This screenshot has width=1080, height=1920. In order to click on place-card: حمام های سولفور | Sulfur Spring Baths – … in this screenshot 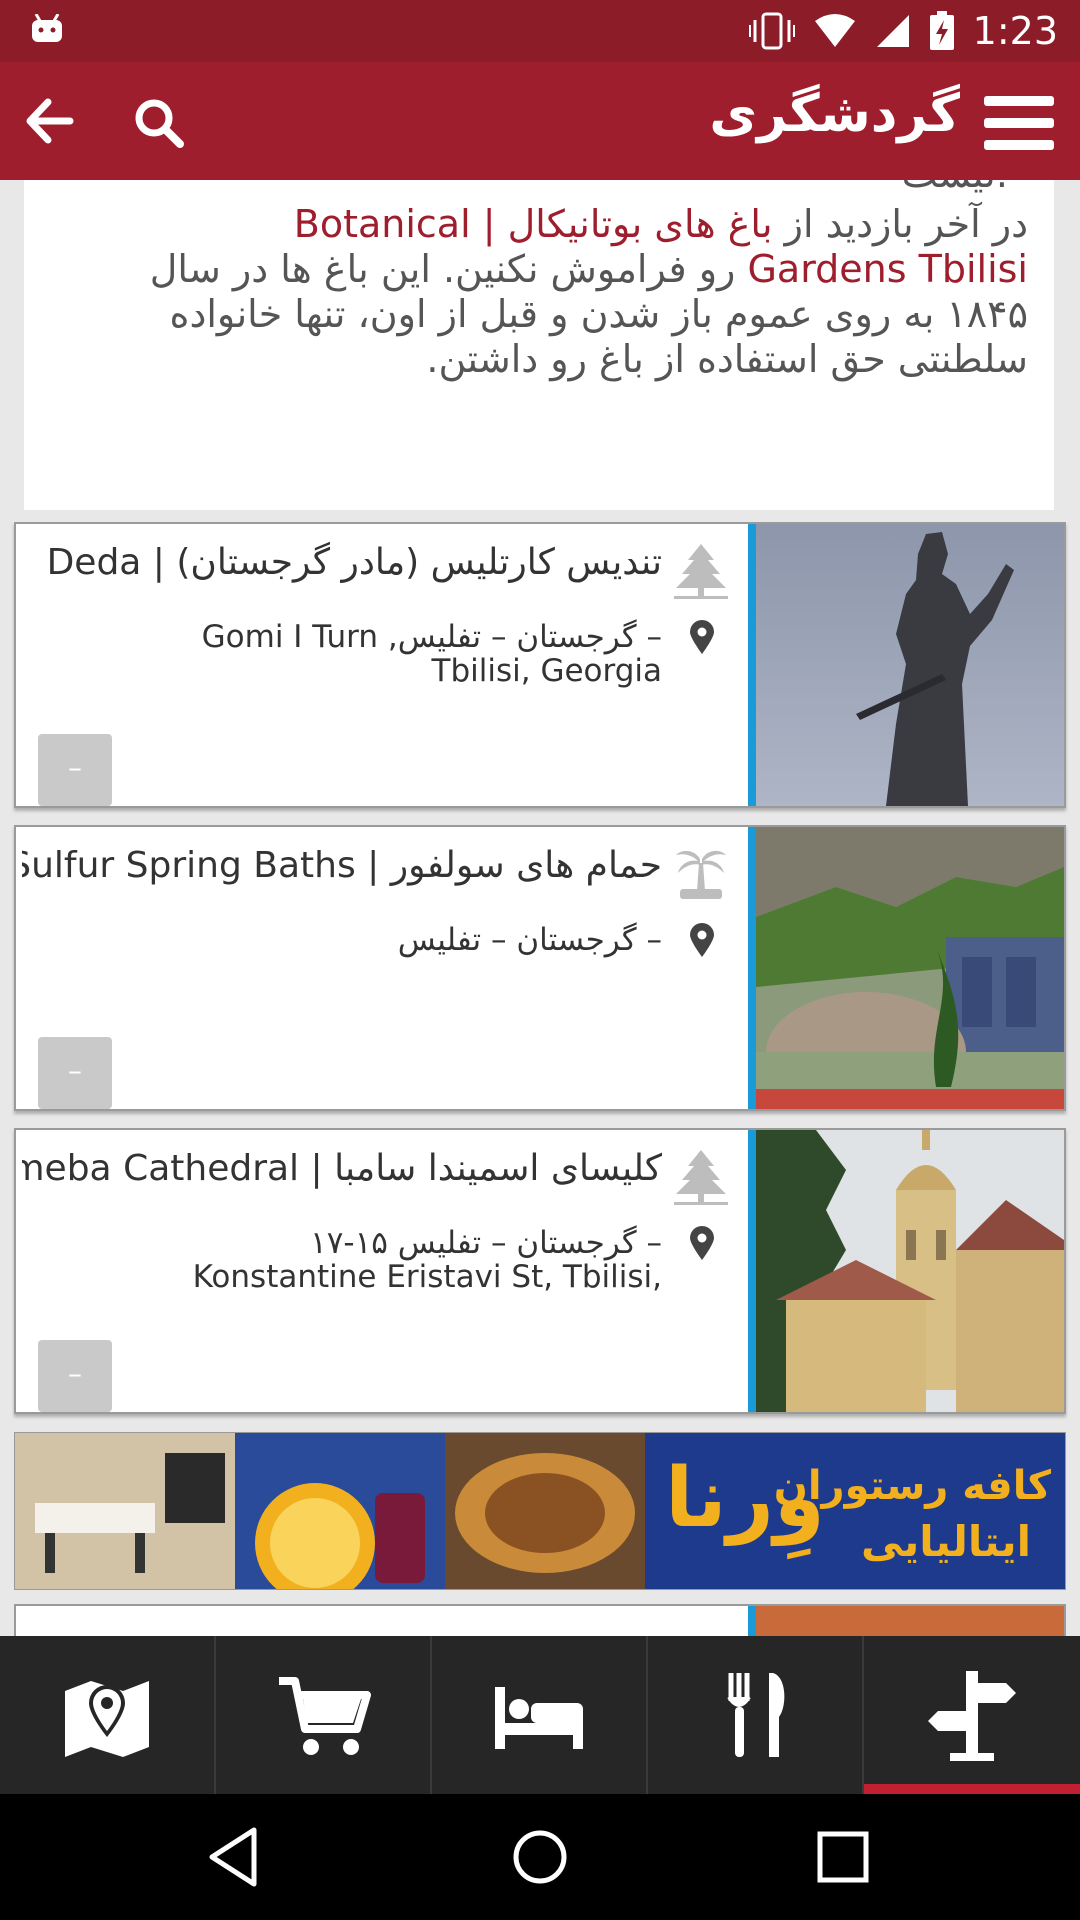, I will do `click(540, 968)`.